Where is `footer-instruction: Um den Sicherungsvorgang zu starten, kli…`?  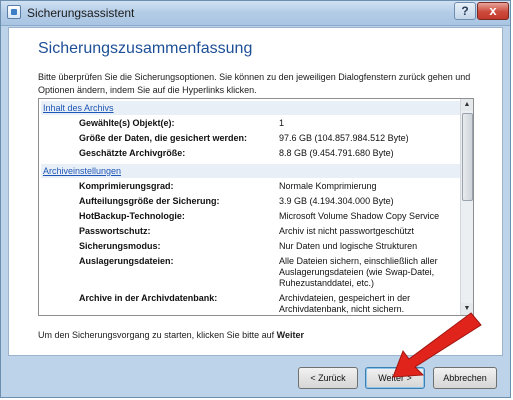
footer-instruction: Um den Sicherungsvorgang zu starten, kli… is located at coordinates (171, 335).